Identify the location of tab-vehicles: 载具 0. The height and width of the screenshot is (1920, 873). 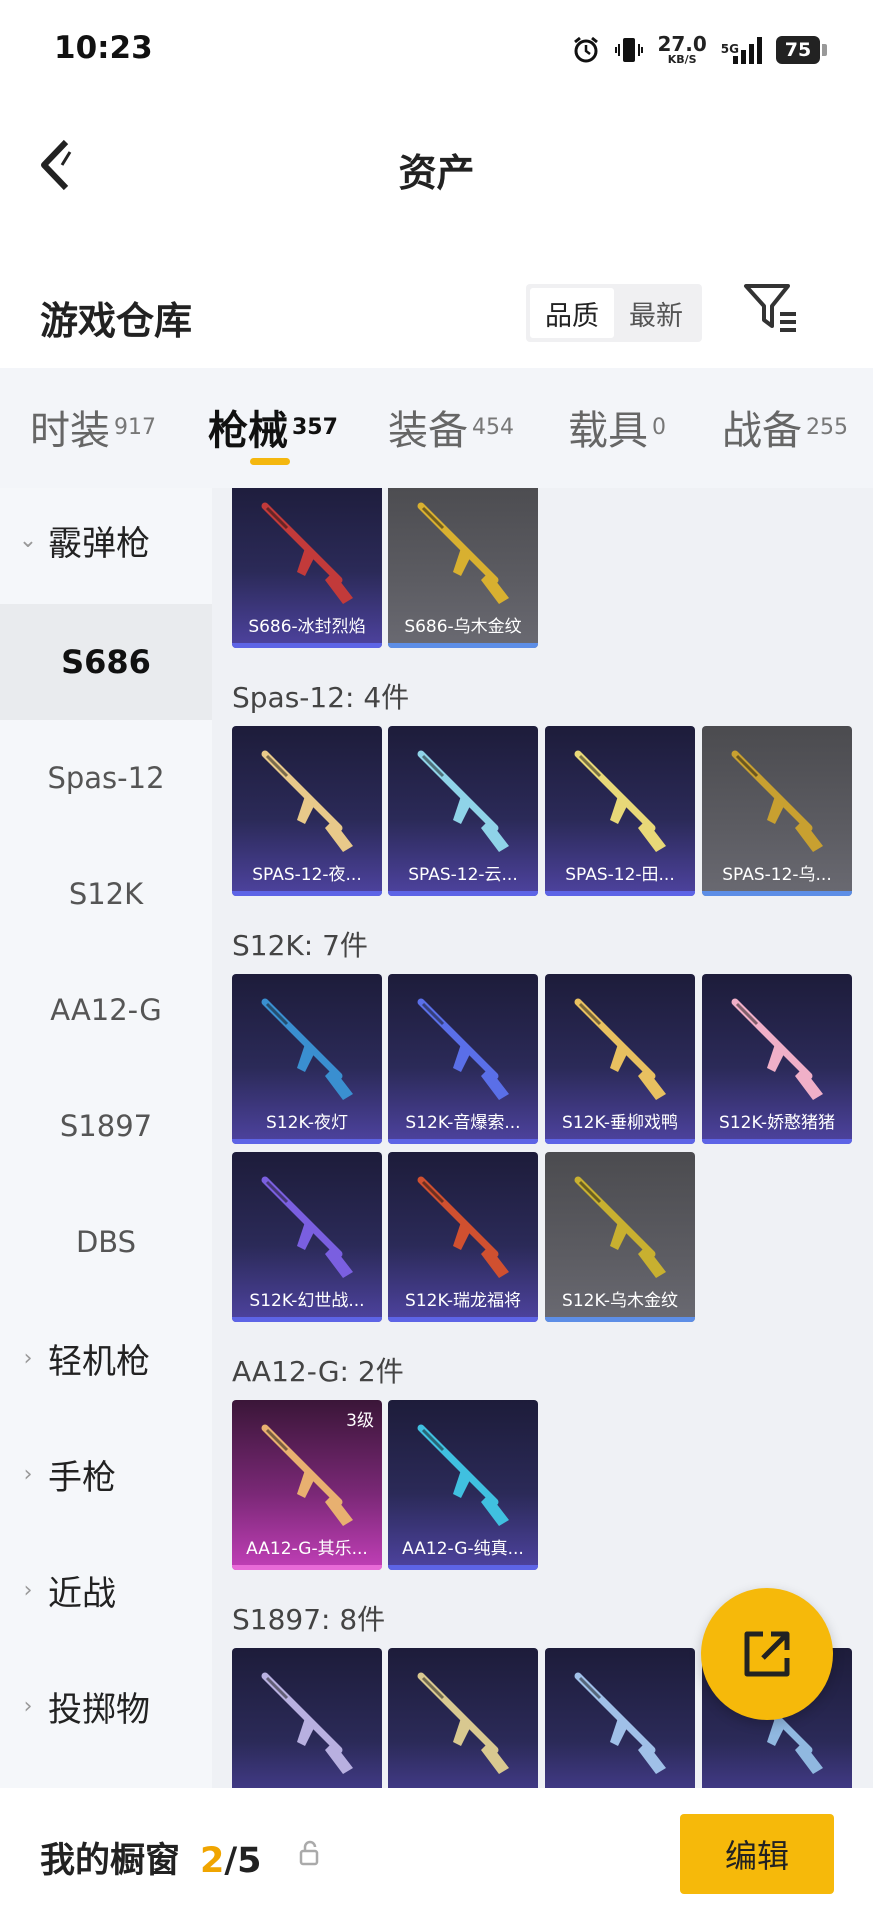
(617, 427).